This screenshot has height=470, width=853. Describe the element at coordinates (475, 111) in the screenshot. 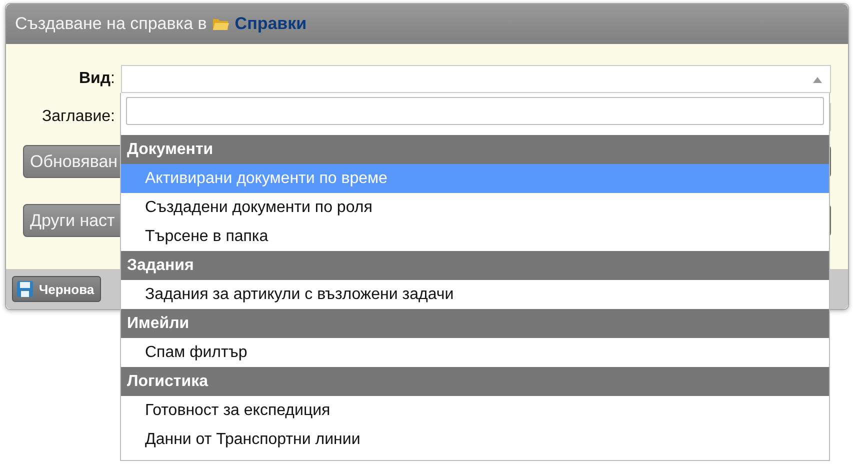

I see `search-field` at that location.